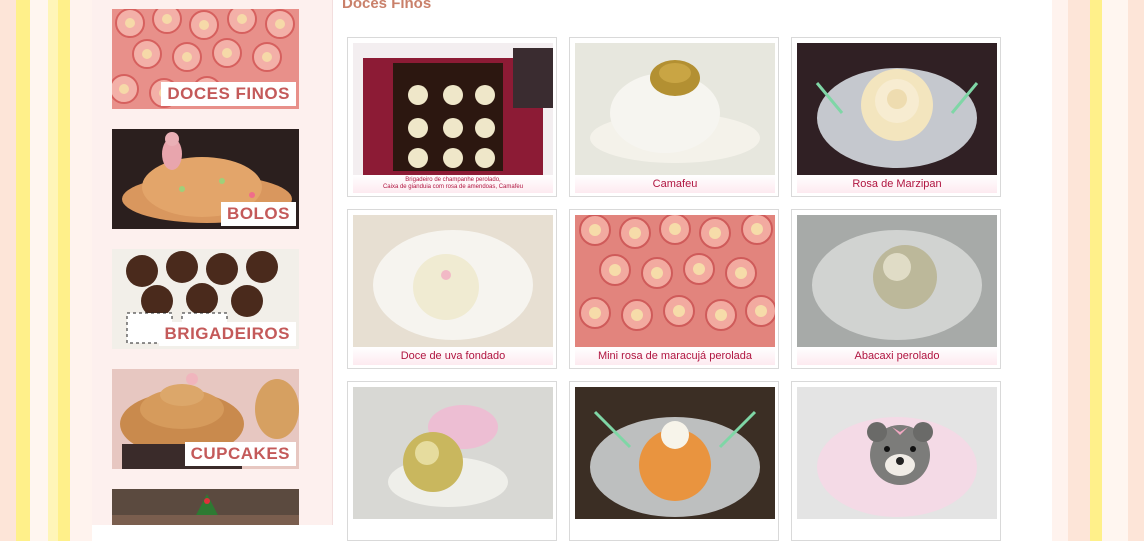 This screenshot has height=541, width=1144. What do you see at coordinates (205, 179) in the screenshot?
I see `category-bolos: BOLOS` at bounding box center [205, 179].